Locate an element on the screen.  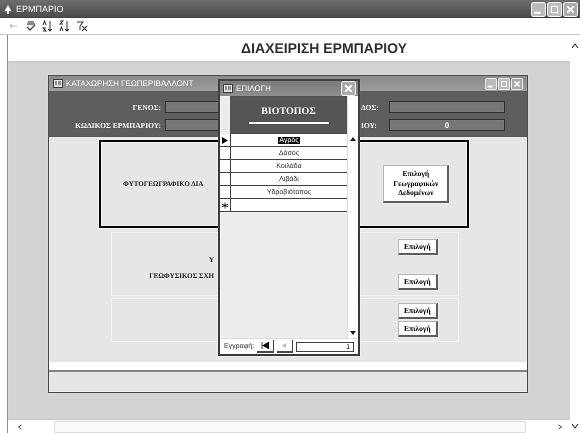
sort-ascending-icon is located at coordinates (48, 26).